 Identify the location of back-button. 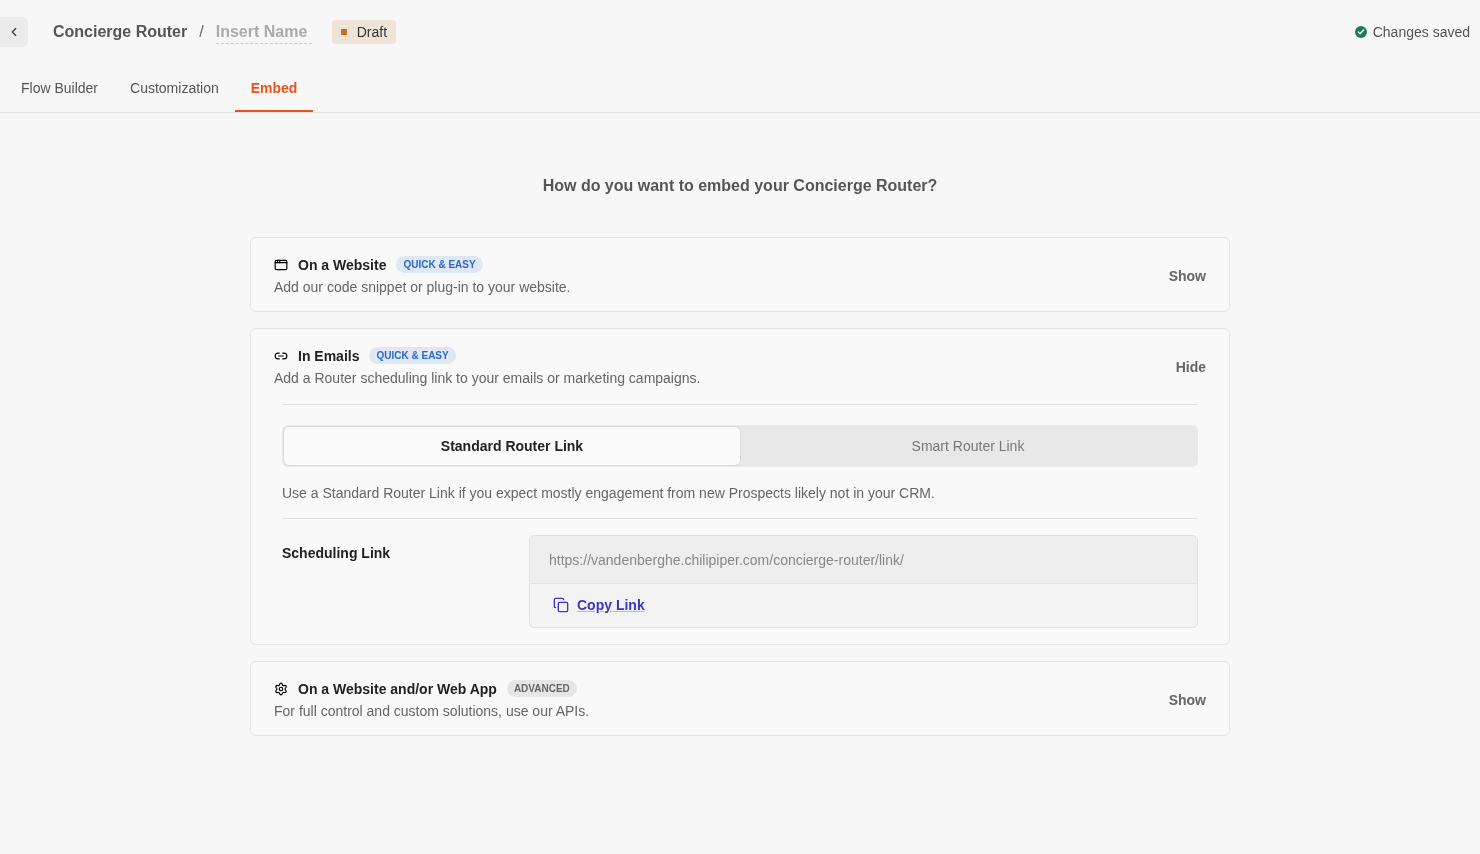
(14, 32).